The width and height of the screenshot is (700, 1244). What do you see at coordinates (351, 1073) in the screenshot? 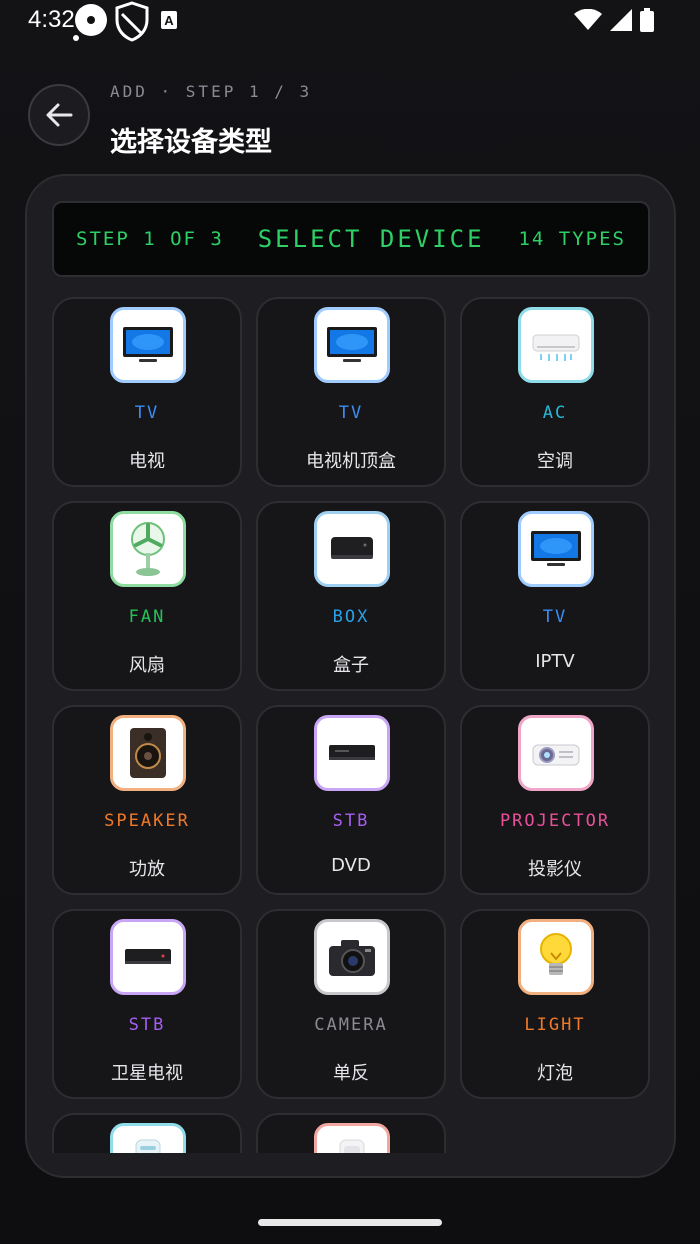
I see `device-name-label: 单反` at bounding box center [351, 1073].